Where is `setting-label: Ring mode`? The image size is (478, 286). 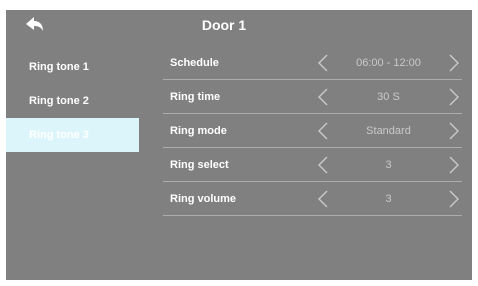
setting-label: Ring mode is located at coordinates (198, 131).